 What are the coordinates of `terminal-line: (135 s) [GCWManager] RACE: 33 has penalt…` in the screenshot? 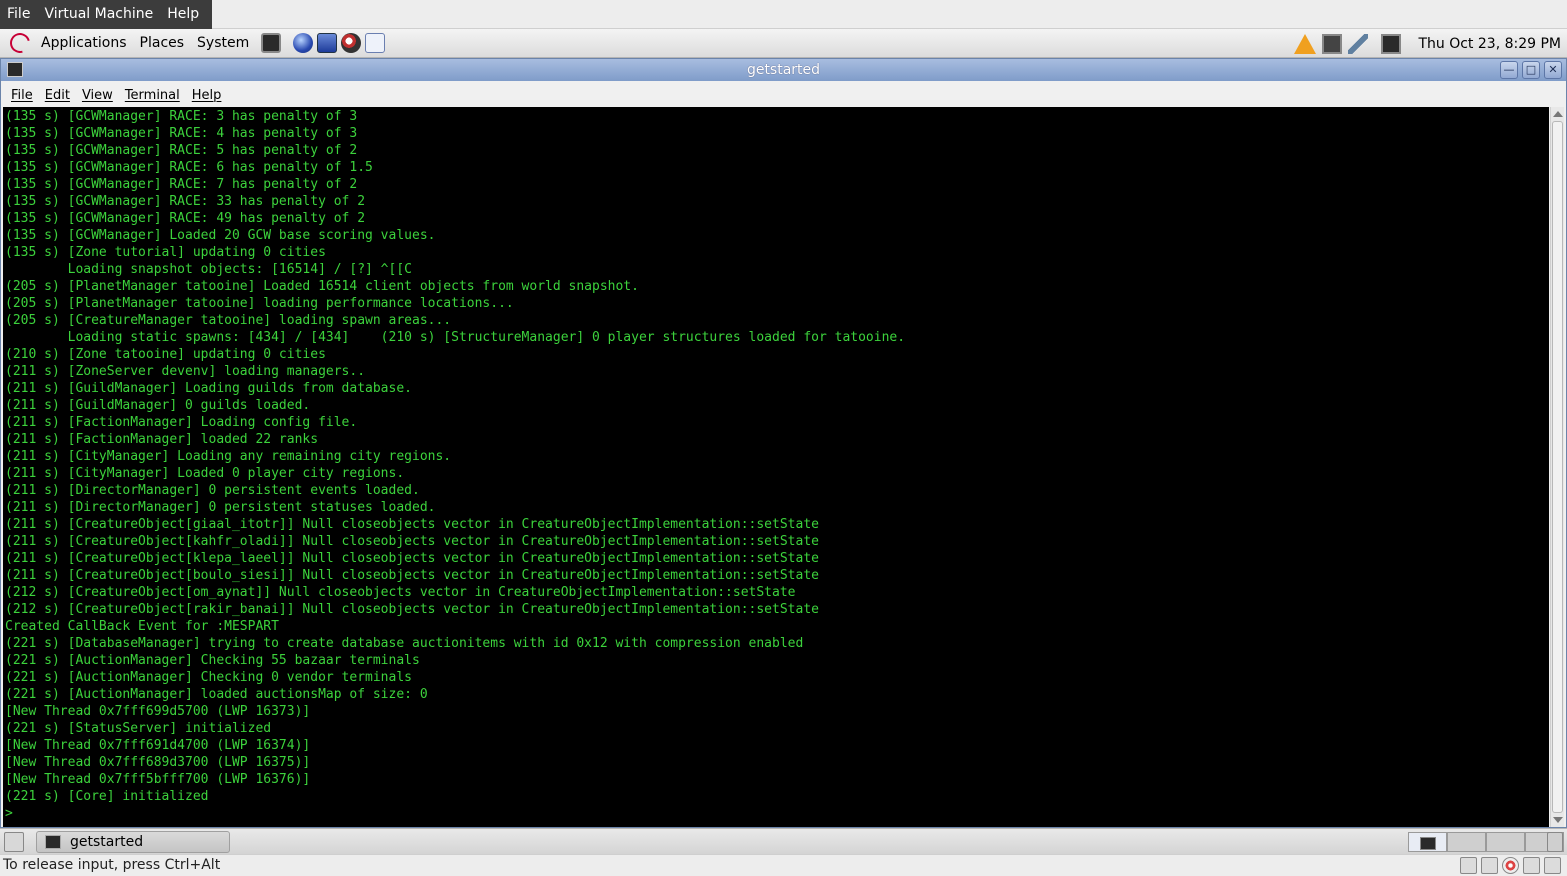 It's located at (185, 201).